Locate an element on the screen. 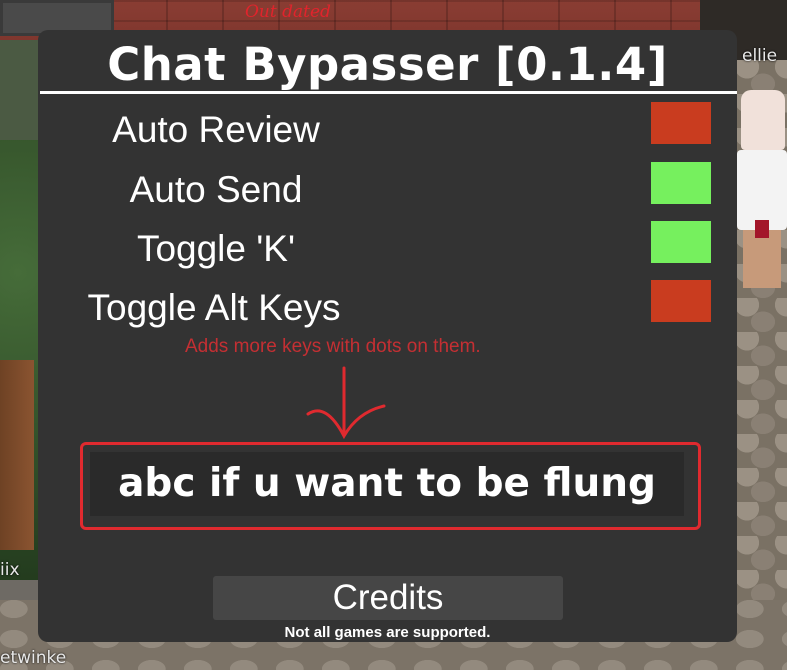 The width and height of the screenshot is (787, 670). auto-send-label: Auto Send is located at coordinates (216, 189).